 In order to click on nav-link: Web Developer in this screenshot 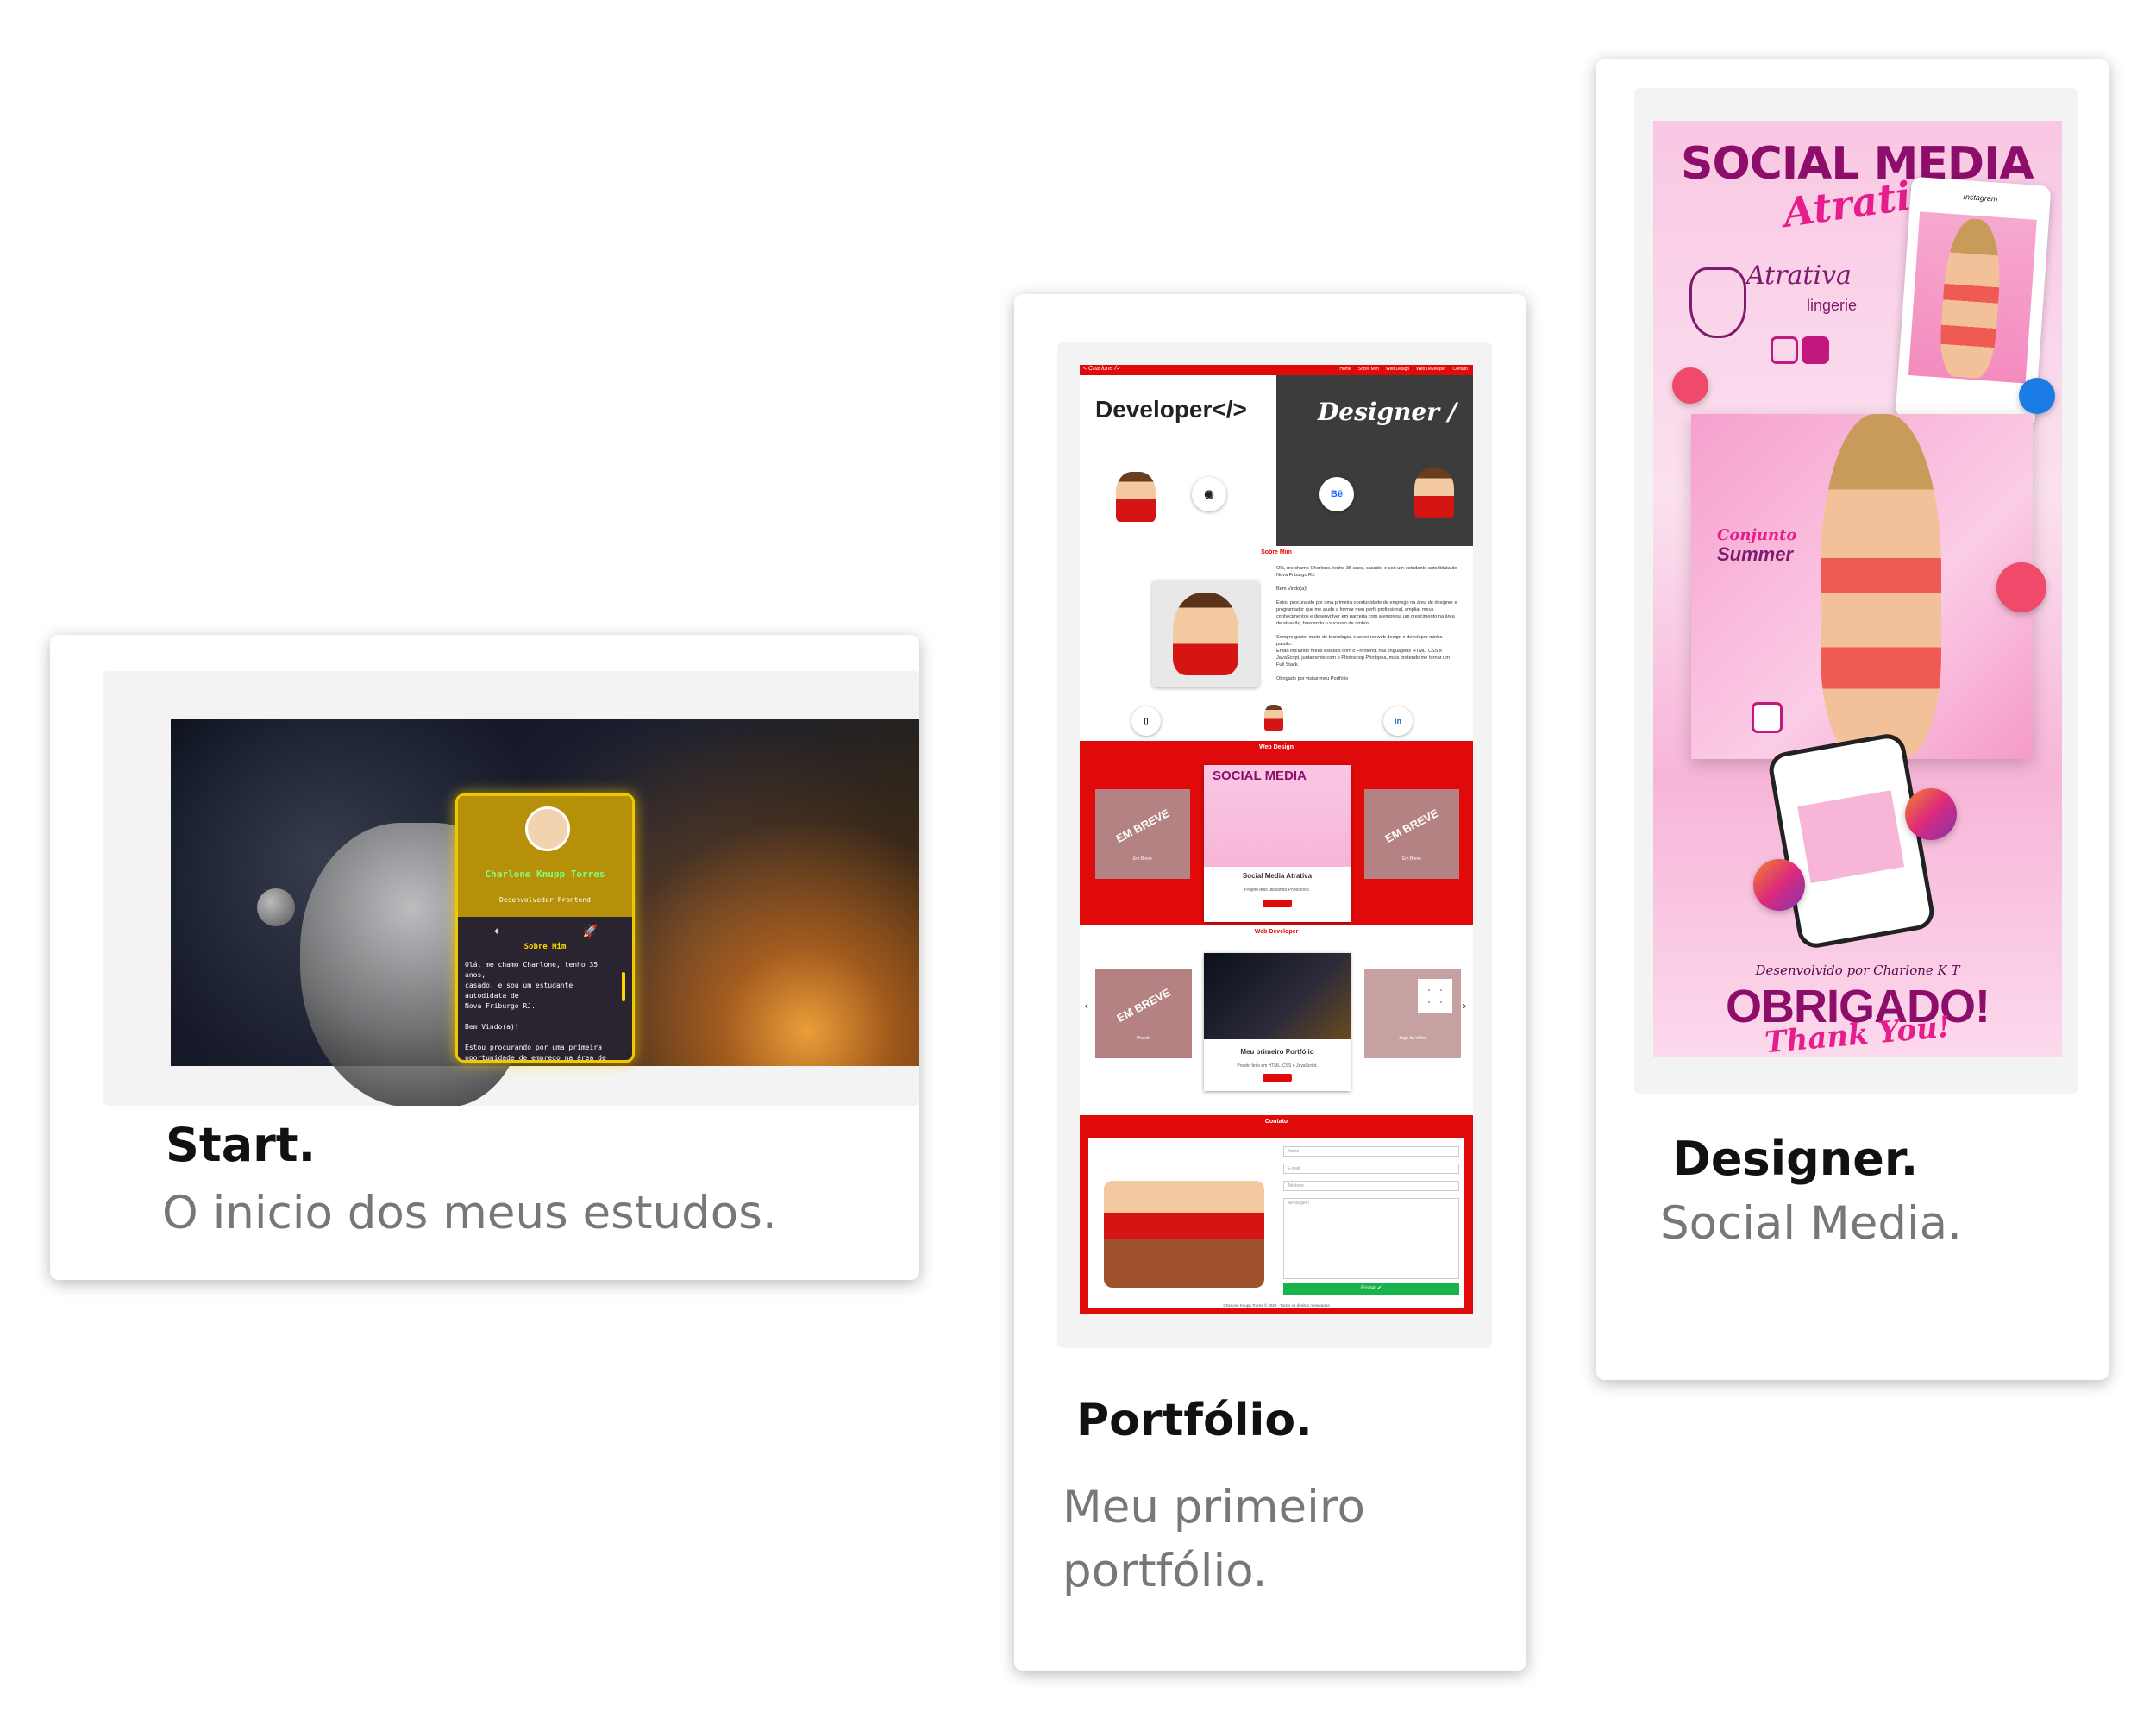, I will do `click(1430, 370)`.